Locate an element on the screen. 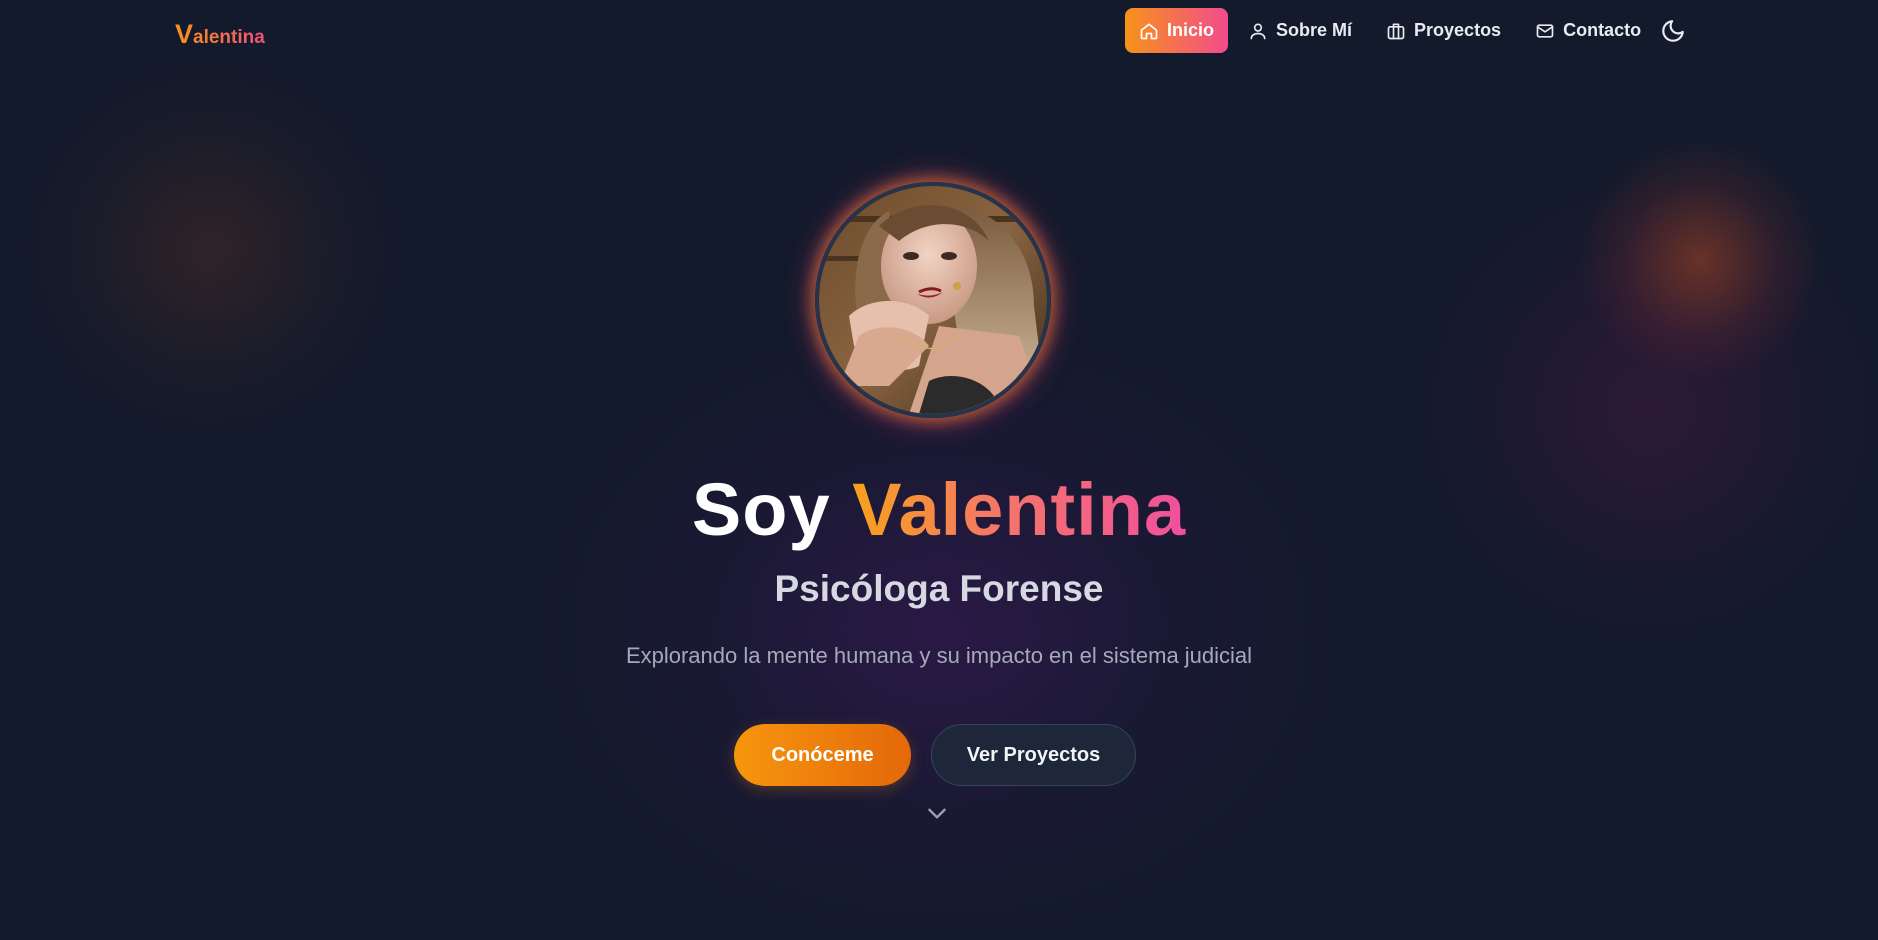  background-glow-left is located at coordinates (210, 250).